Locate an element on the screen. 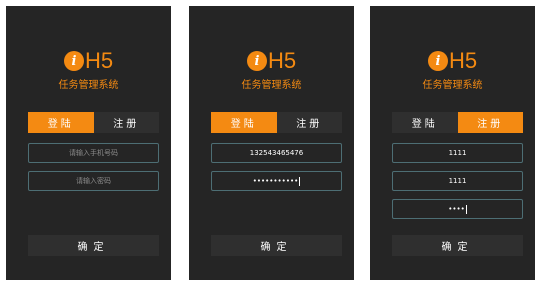 The image size is (540, 286). password-value: ••••••••••• is located at coordinates (275, 181).